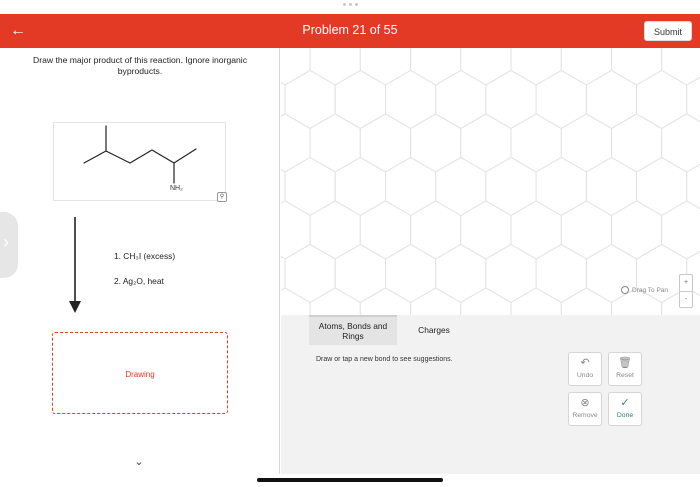 This screenshot has height=487, width=700. Describe the element at coordinates (434, 330) in the screenshot. I see `tab-charges: Charges` at that location.